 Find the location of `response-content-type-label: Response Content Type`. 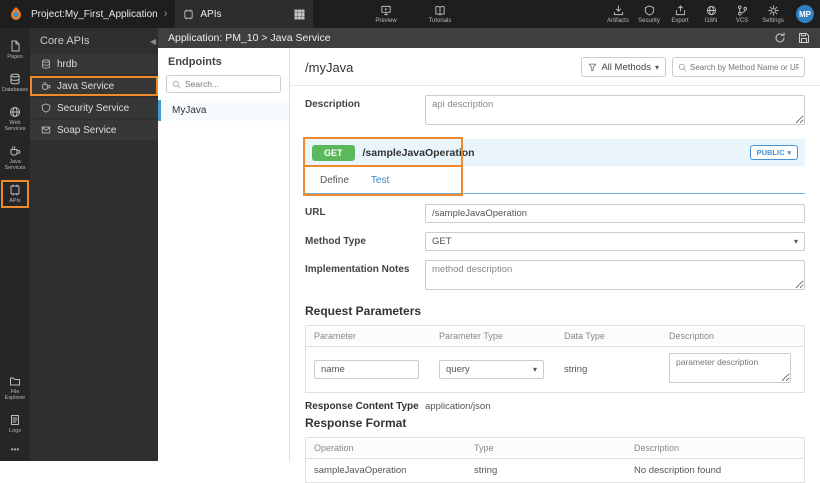

response-content-type-label: Response Content Type is located at coordinates (362, 406).